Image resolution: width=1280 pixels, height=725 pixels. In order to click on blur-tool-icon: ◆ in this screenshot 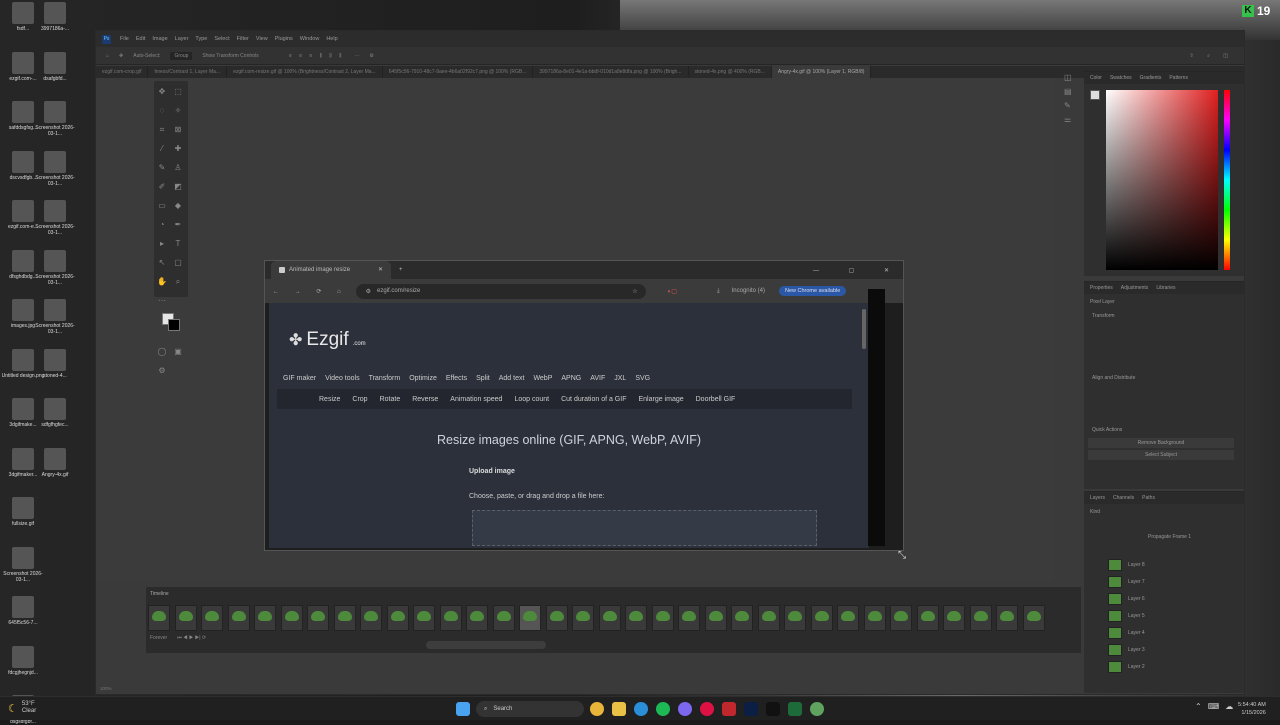, I will do `click(178, 206)`.